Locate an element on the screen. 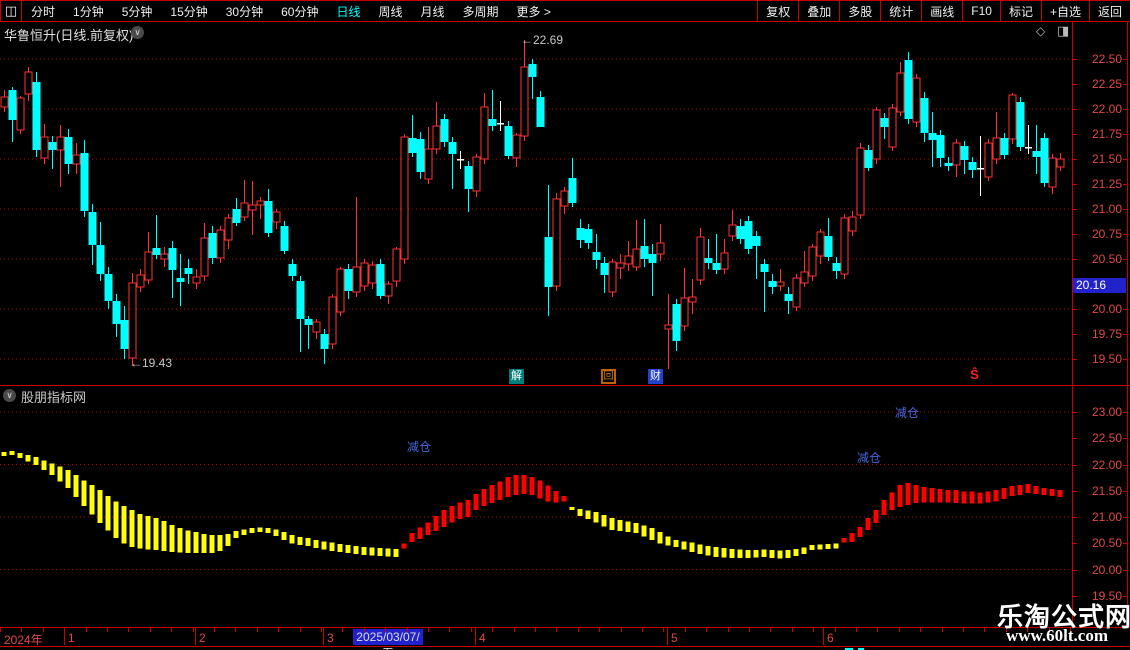 Image resolution: width=1130 pixels, height=650 pixels. tab-60分钟: 60分钟 is located at coordinates (299, 11).